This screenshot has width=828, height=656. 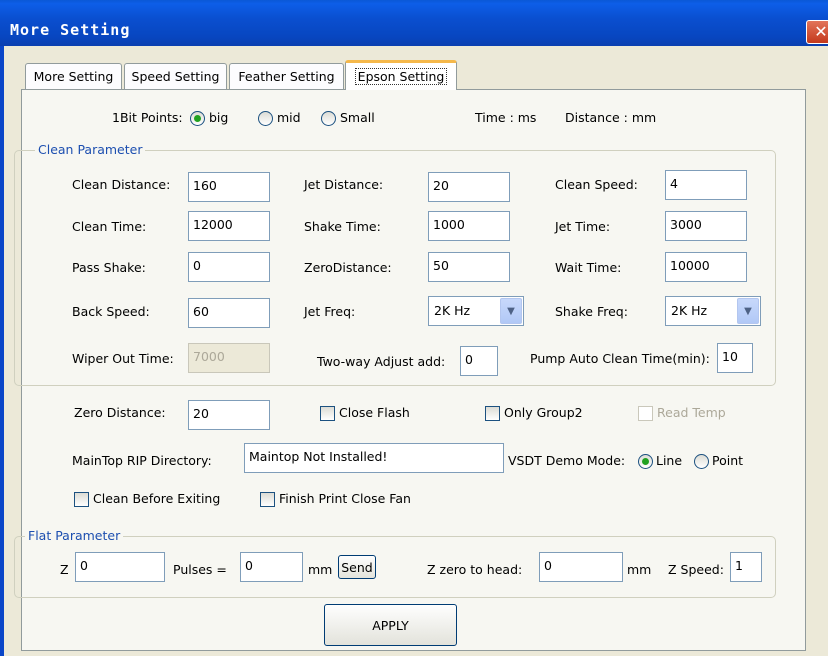 I want to click on tab-label: Feather Setting, so click(x=286, y=76).